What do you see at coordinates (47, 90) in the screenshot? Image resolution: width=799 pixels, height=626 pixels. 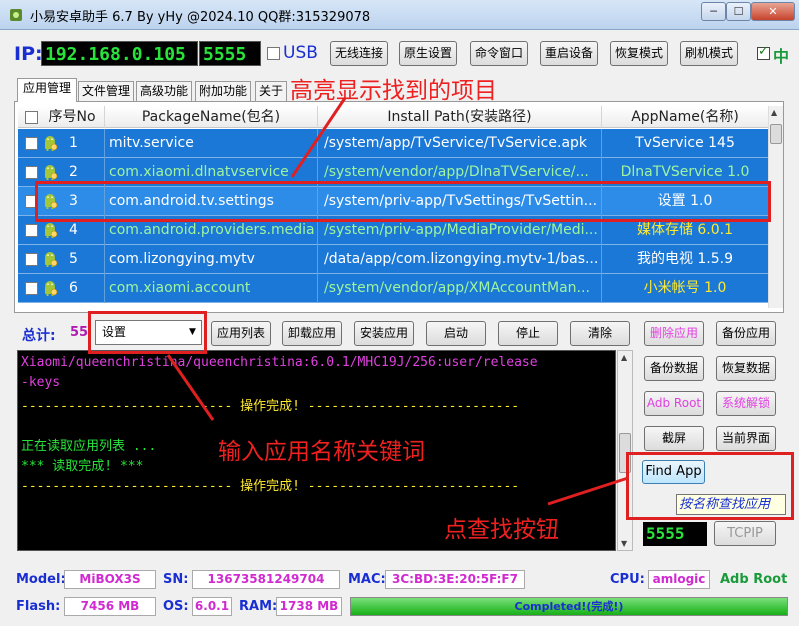 I see `tab-app-management: 应用管理` at bounding box center [47, 90].